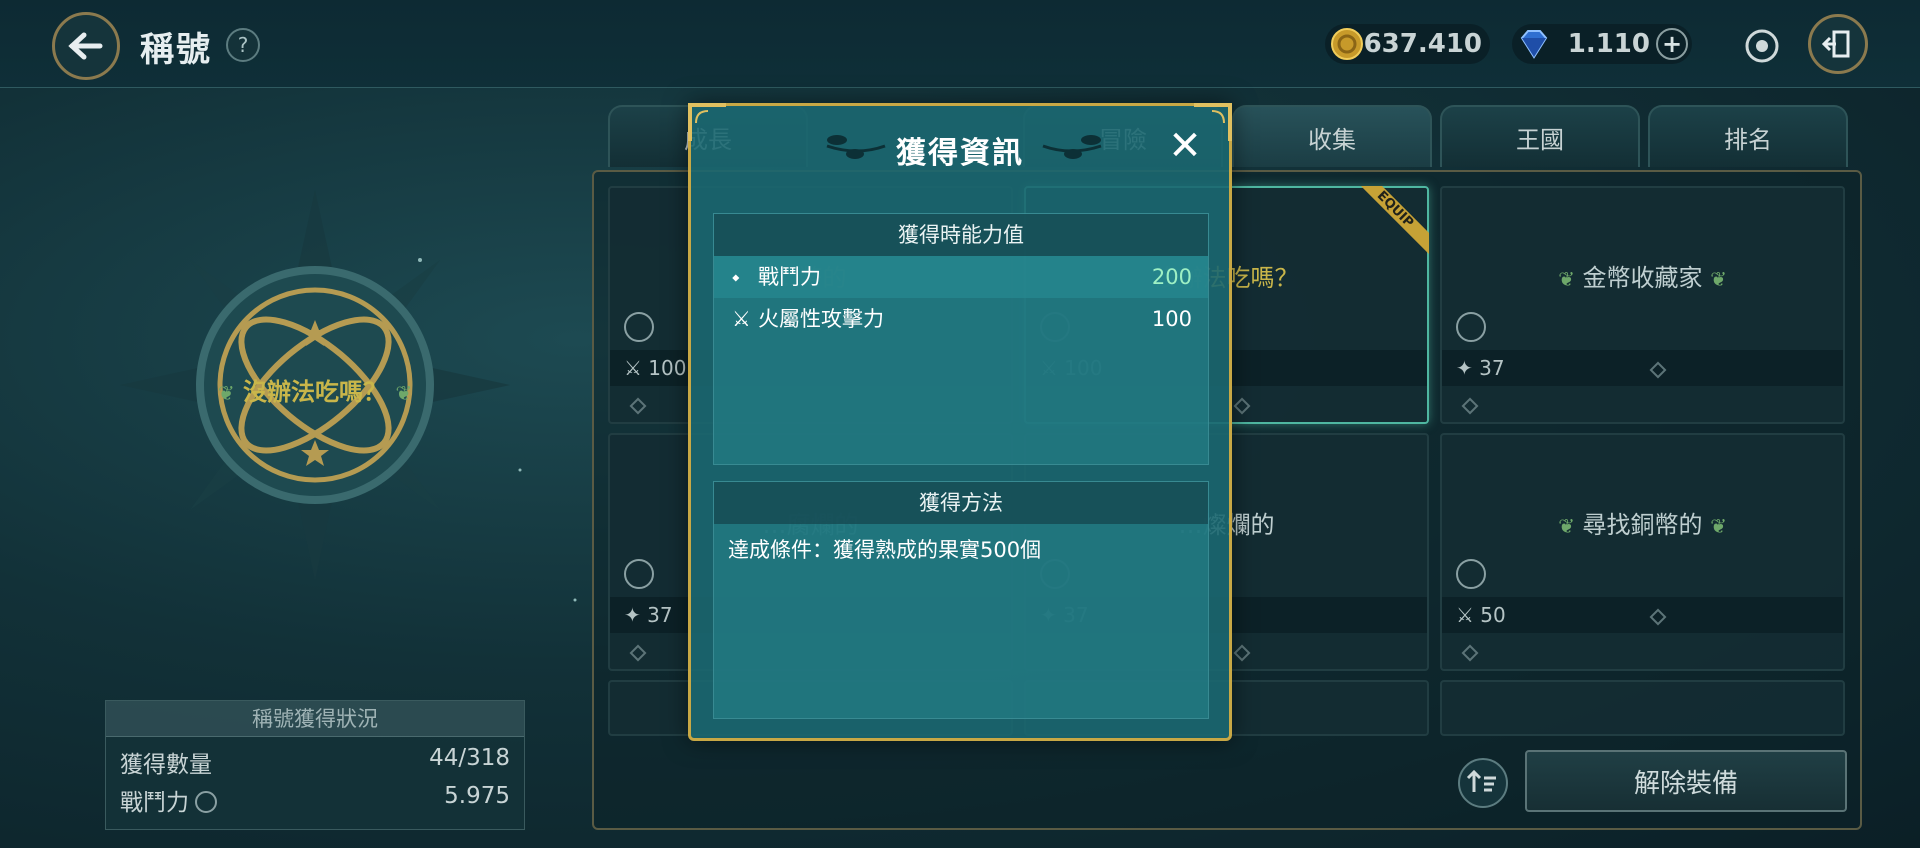  What do you see at coordinates (1332, 136) in the screenshot?
I see `tab-collection: 收集` at bounding box center [1332, 136].